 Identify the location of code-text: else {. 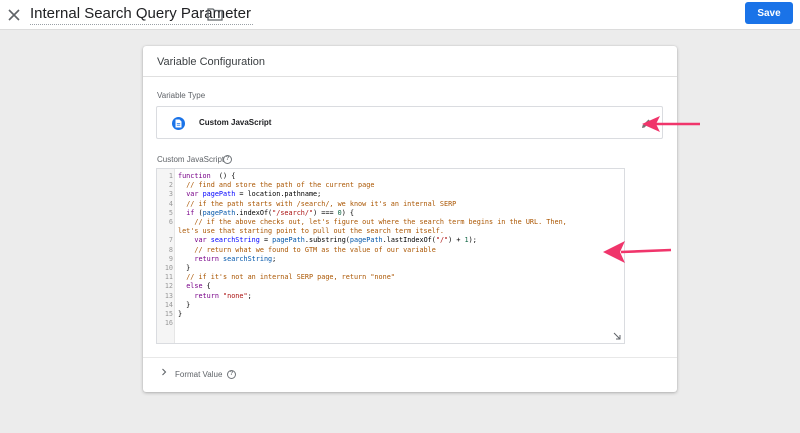
(198, 286).